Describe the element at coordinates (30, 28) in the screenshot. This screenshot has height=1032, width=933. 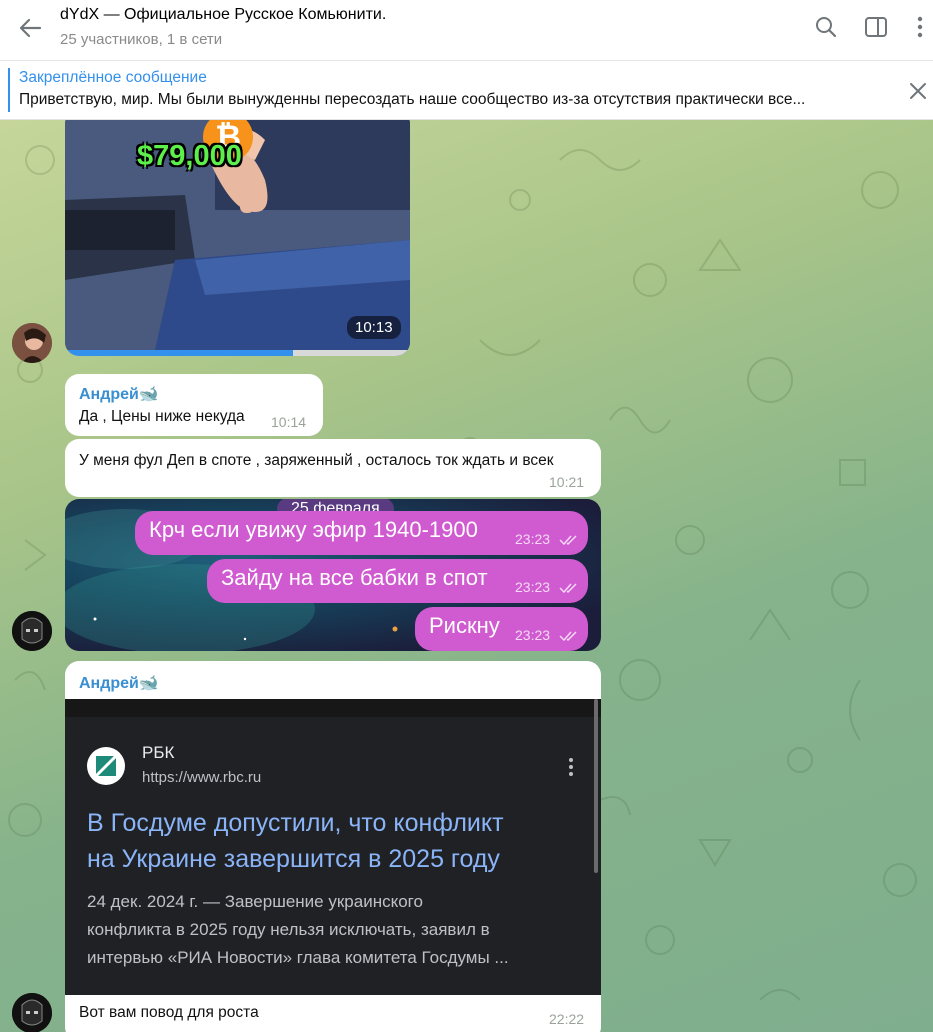
I see `back-arrow-icon` at that location.